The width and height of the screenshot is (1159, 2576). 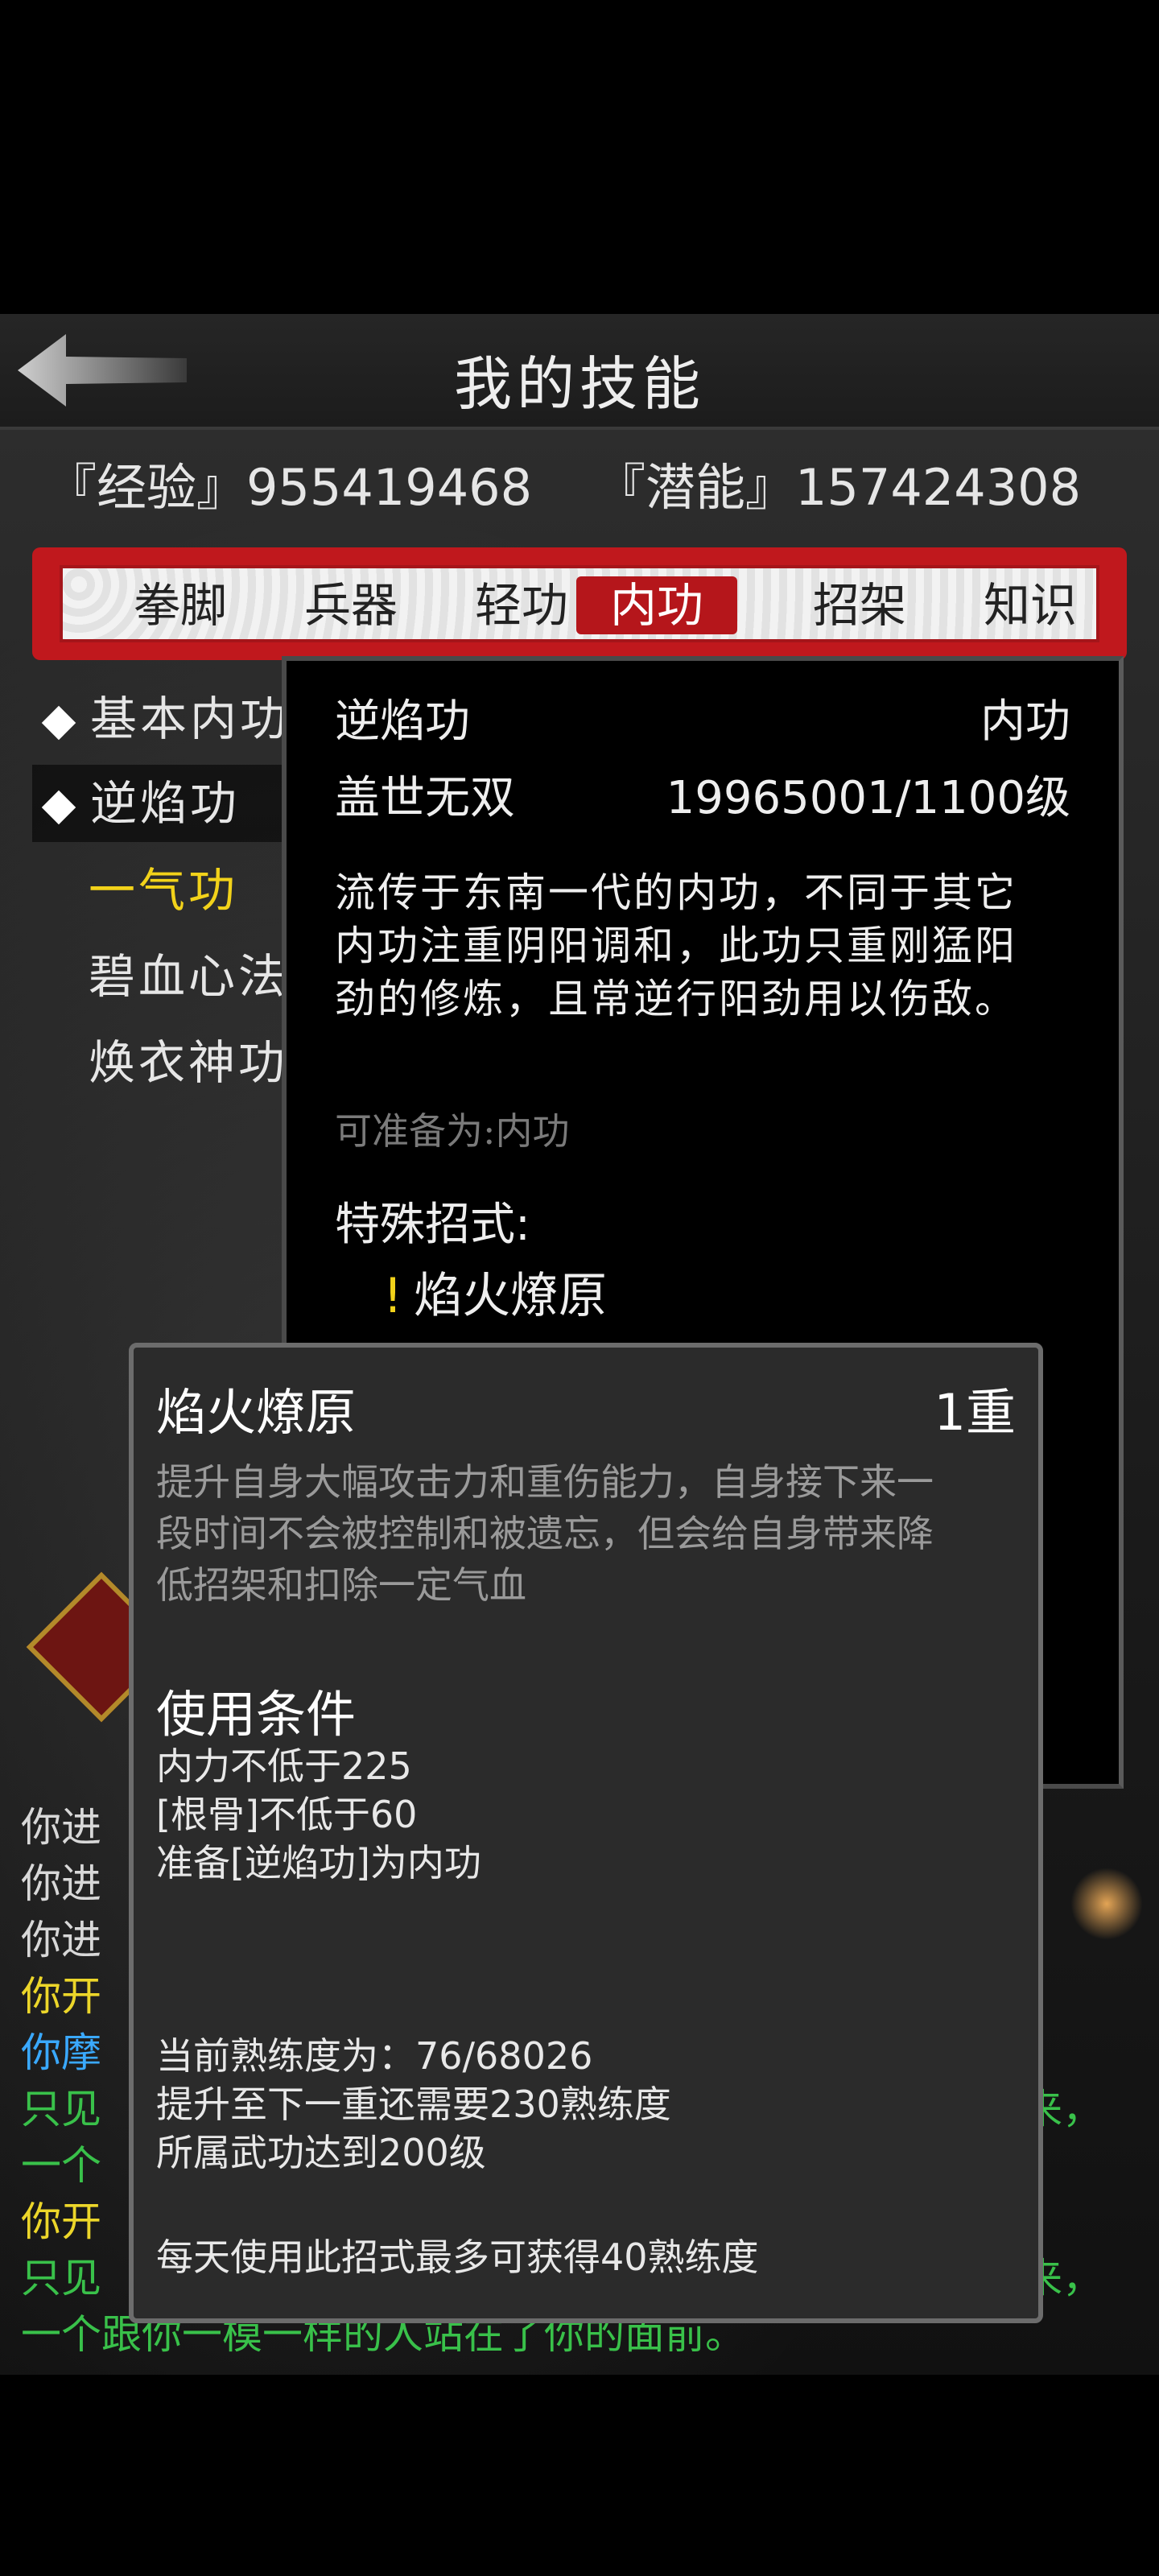 What do you see at coordinates (341, 1585) in the screenshot?
I see `move-description-line: 低招架和扣除一定气血` at bounding box center [341, 1585].